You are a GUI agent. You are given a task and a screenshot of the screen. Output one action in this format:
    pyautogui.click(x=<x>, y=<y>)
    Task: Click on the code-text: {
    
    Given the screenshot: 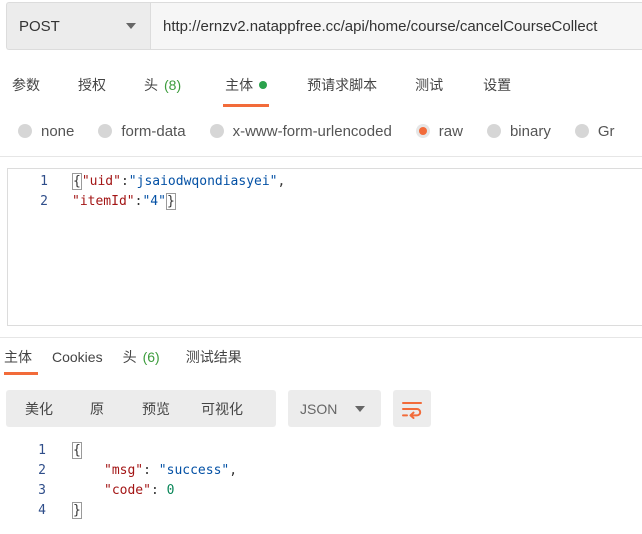 What is the action you would take?
    pyautogui.click(x=77, y=450)
    